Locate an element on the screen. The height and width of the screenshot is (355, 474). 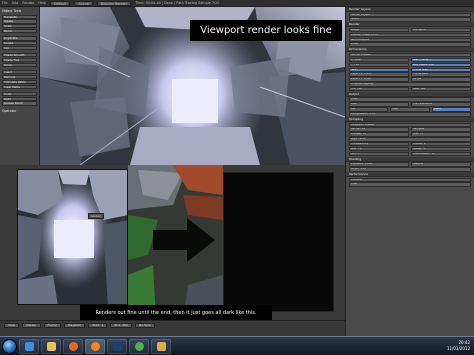
color-bw-button: BW is located at coordinates (369, 109).